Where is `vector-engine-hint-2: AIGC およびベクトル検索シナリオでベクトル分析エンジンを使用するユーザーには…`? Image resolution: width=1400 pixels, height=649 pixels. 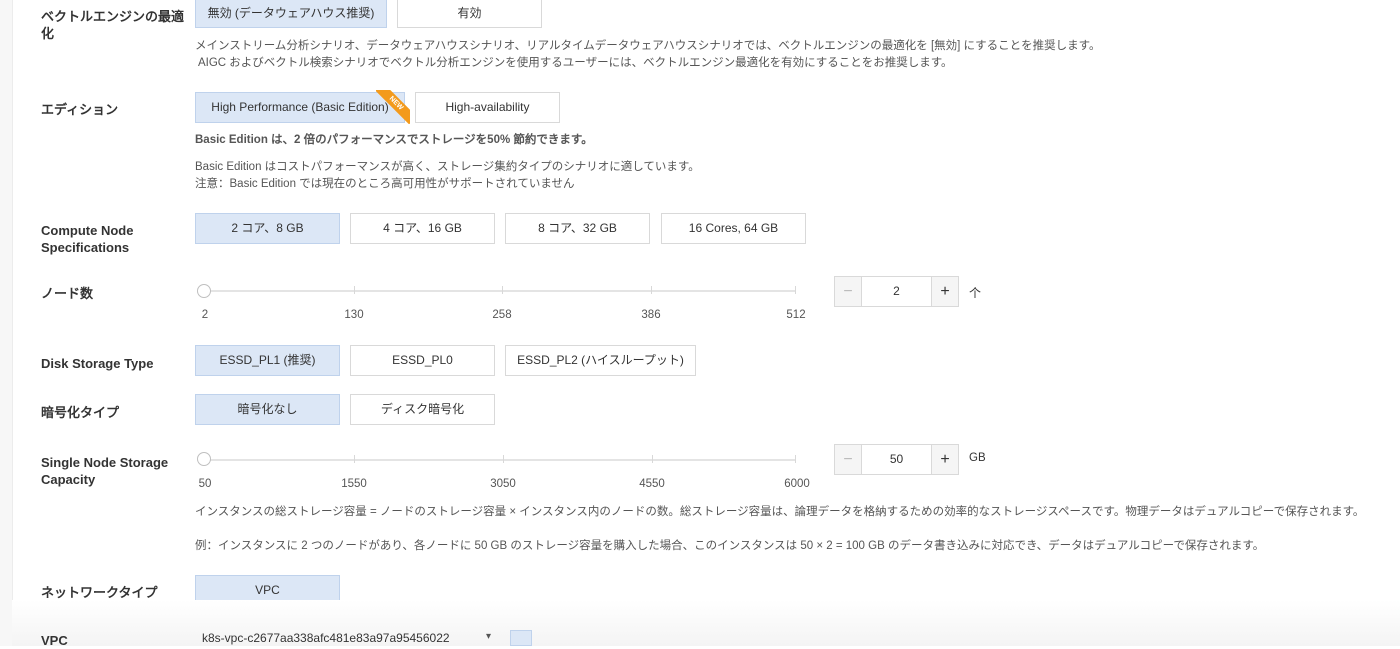
vector-engine-hint-2: AIGC およびベクトル検索シナリオでベクトル分析エンジンを使用するユーザーには… is located at coordinates (575, 63).